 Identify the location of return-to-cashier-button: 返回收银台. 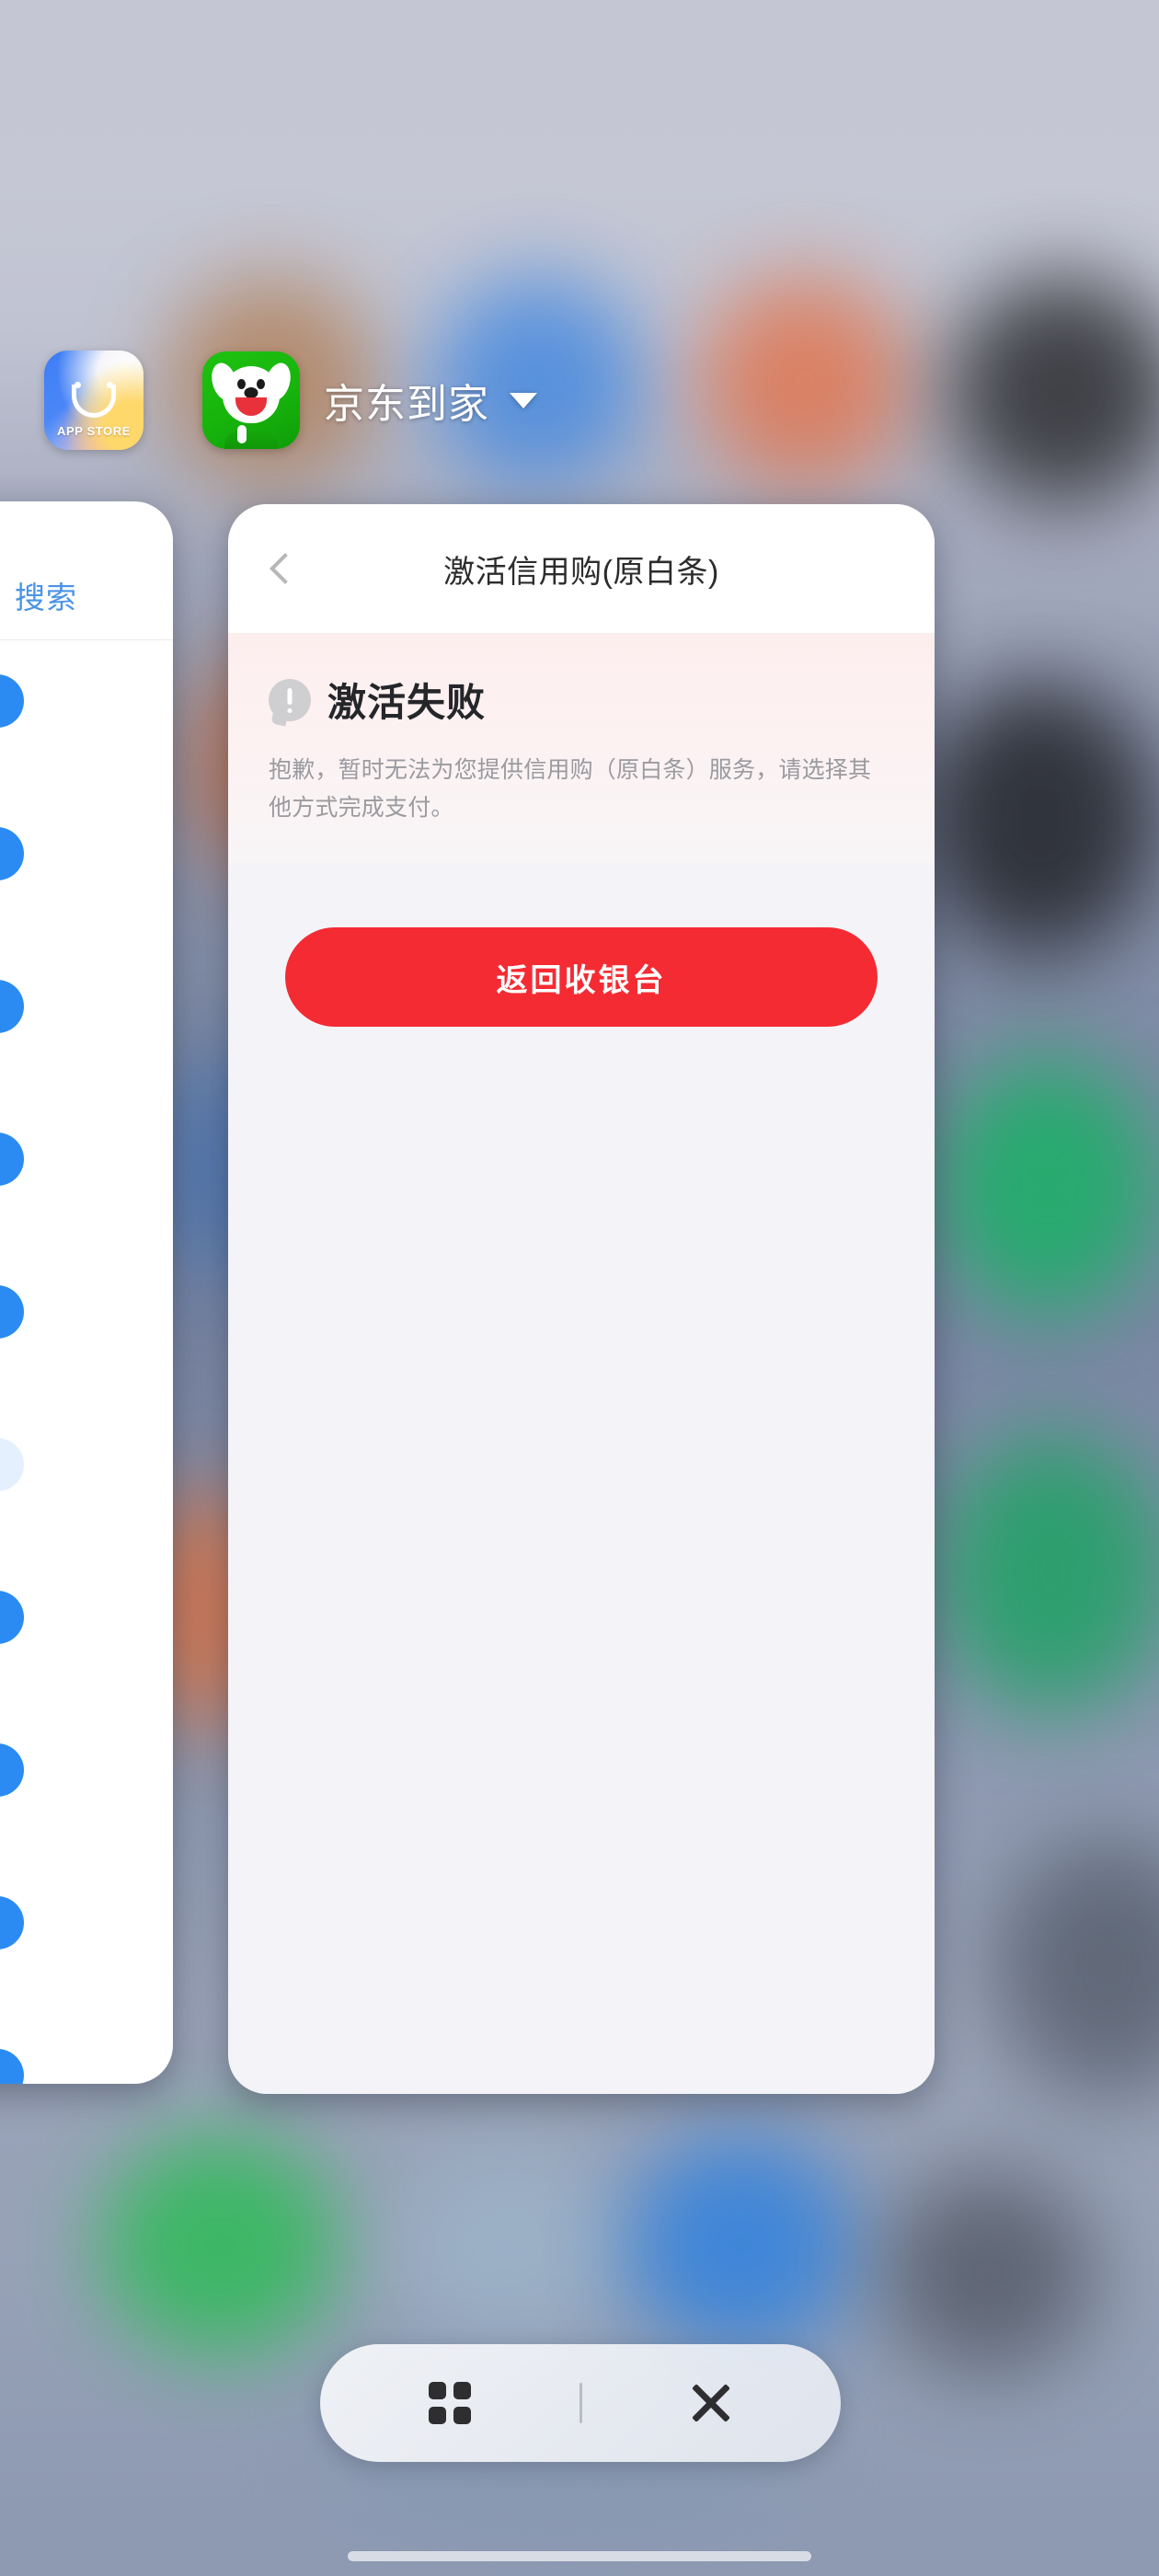
(581, 977).